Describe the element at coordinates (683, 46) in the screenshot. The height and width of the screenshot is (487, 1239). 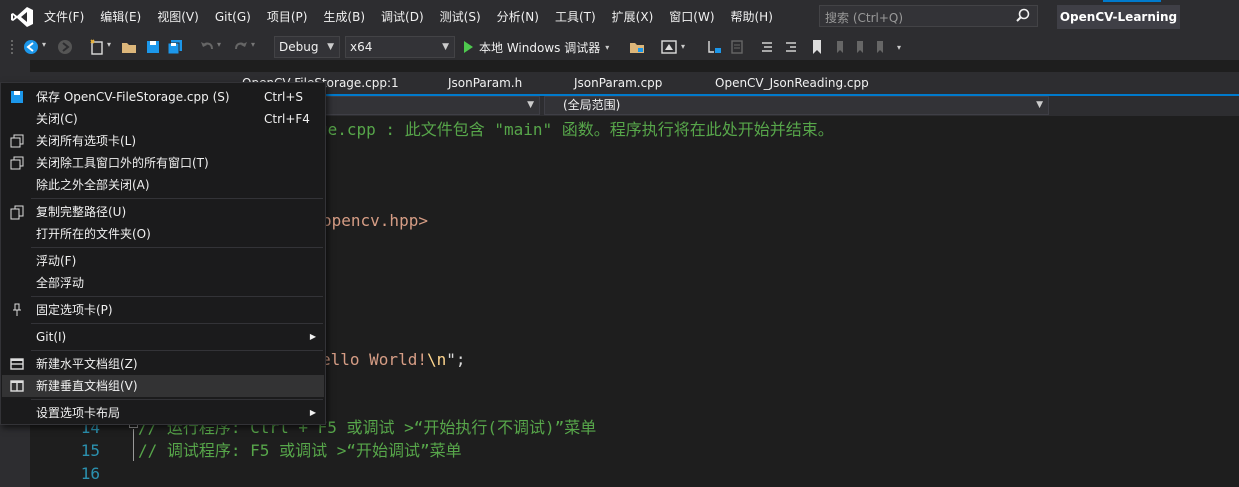
I see `layout-dropdown-icon: ▾` at that location.